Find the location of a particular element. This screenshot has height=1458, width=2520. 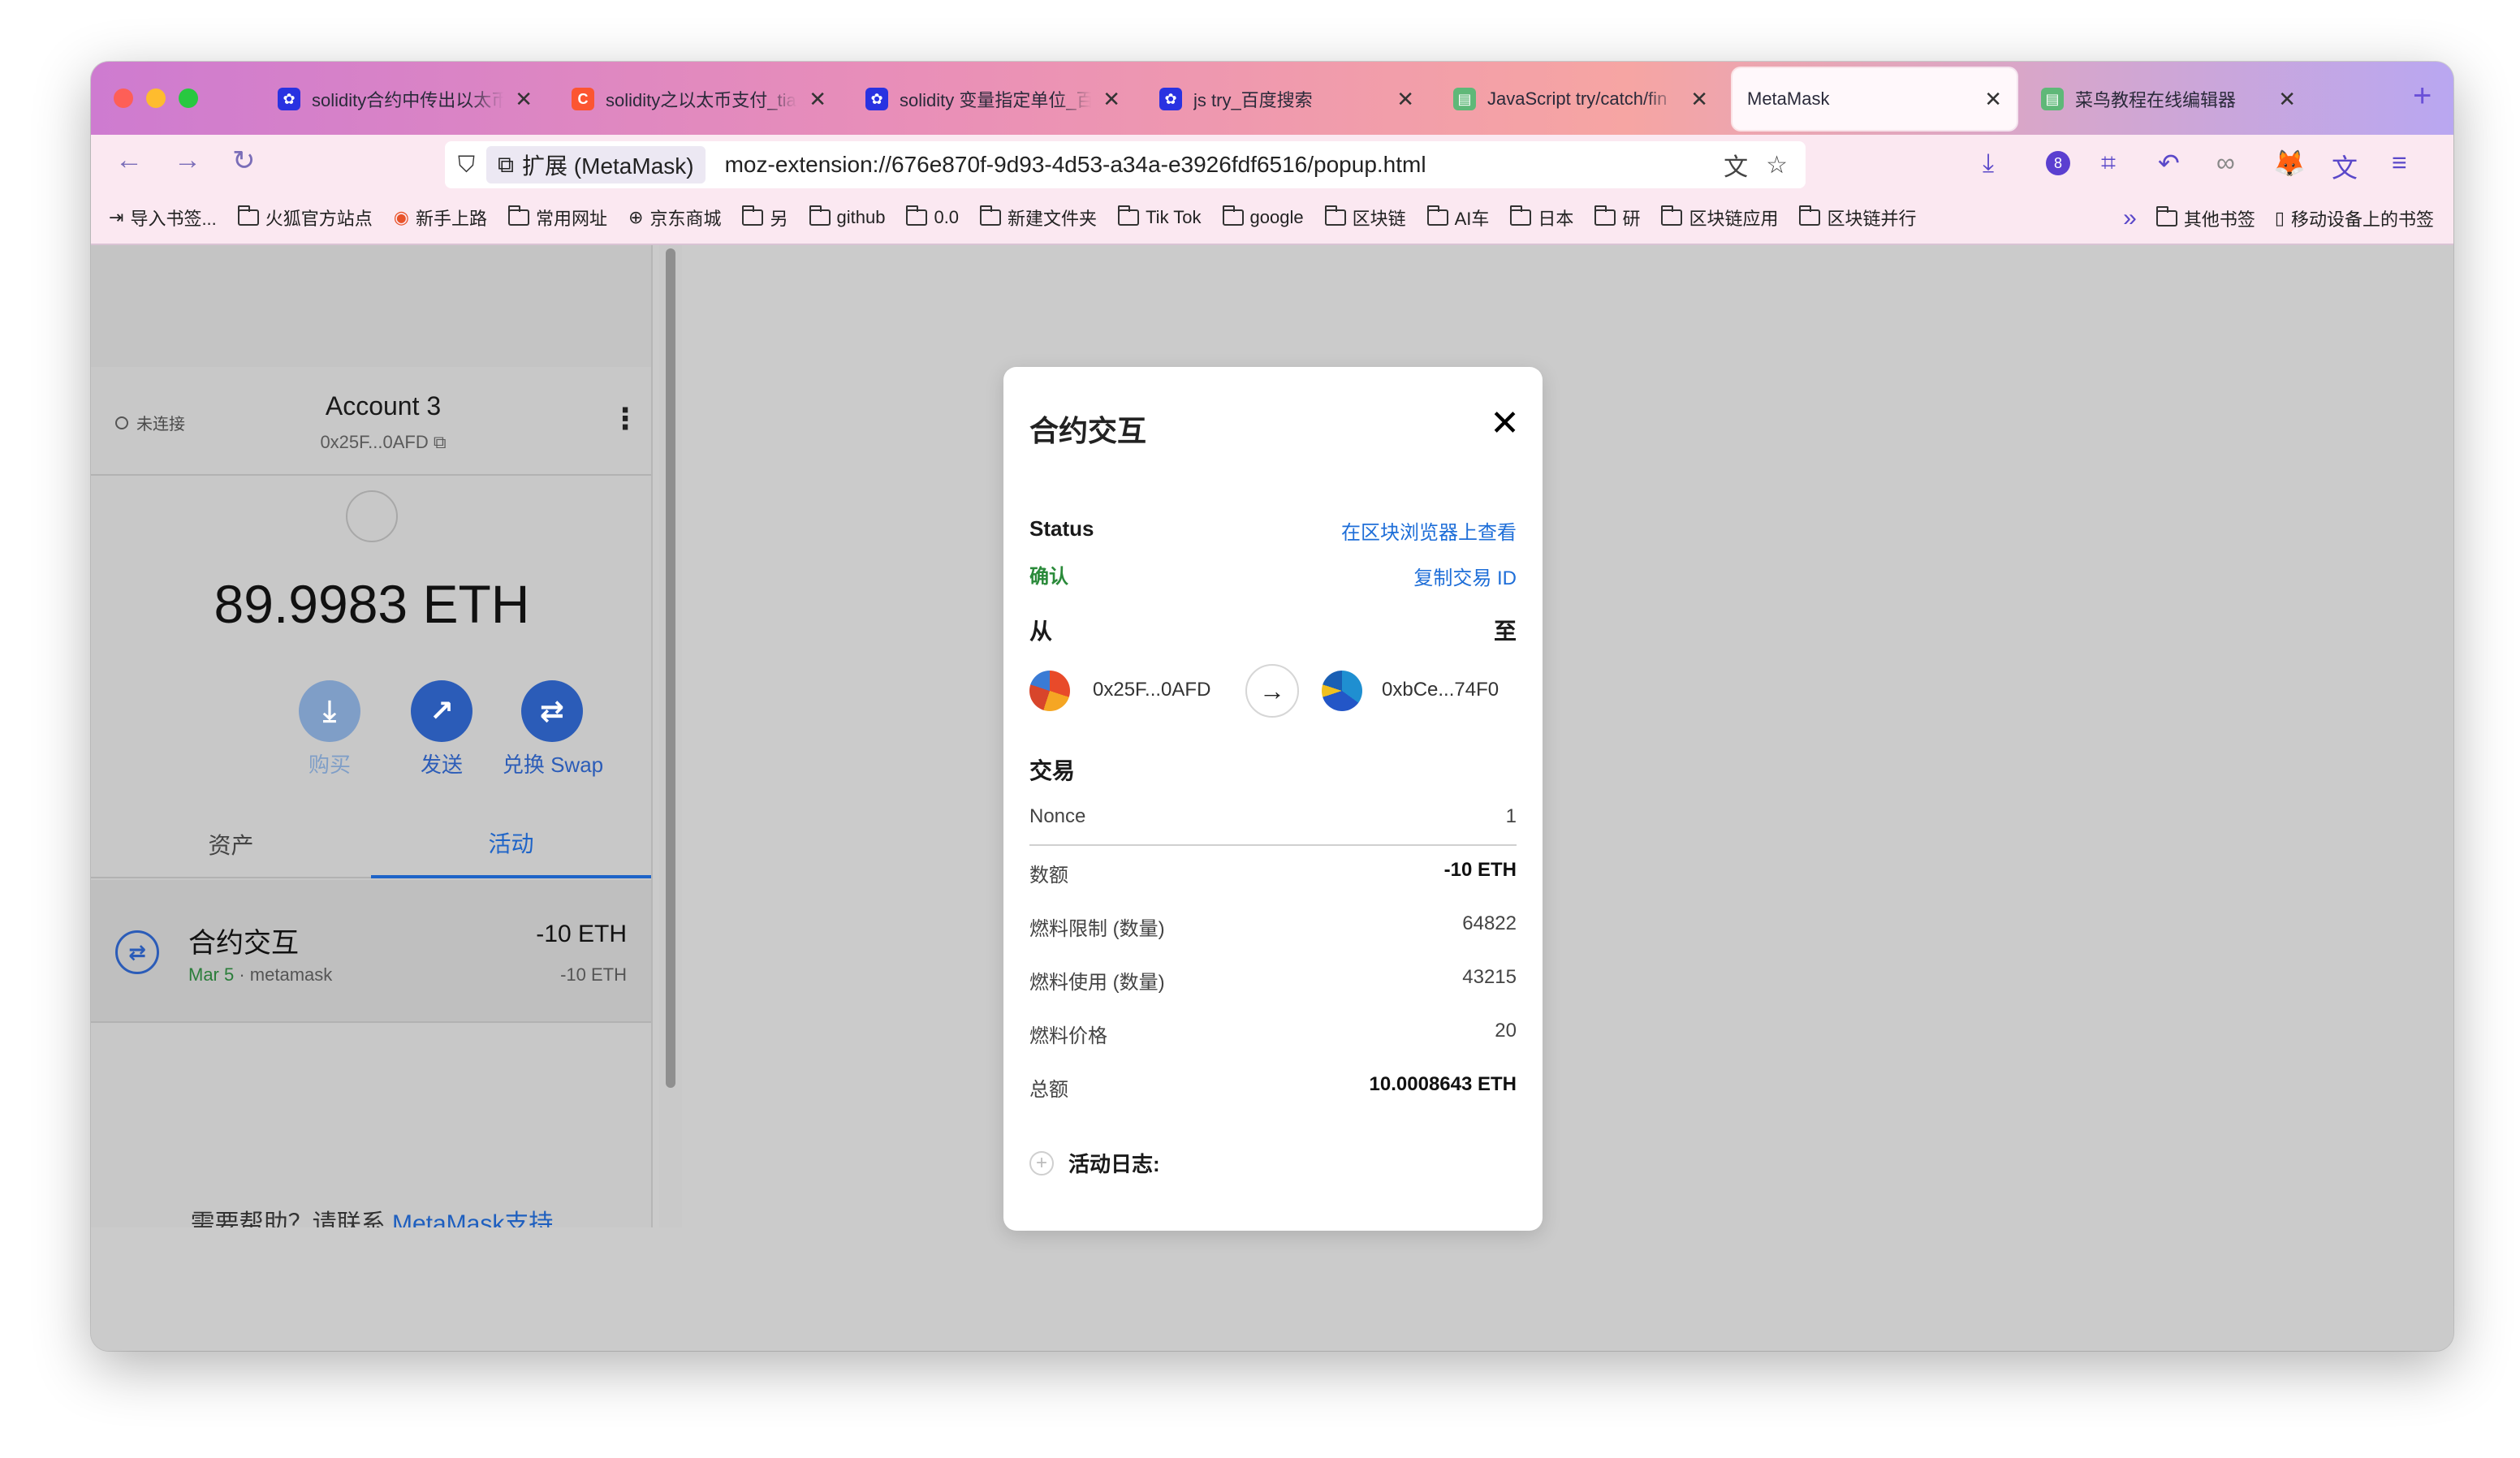

tab-title: MetaMask is located at coordinates (1789, 98).